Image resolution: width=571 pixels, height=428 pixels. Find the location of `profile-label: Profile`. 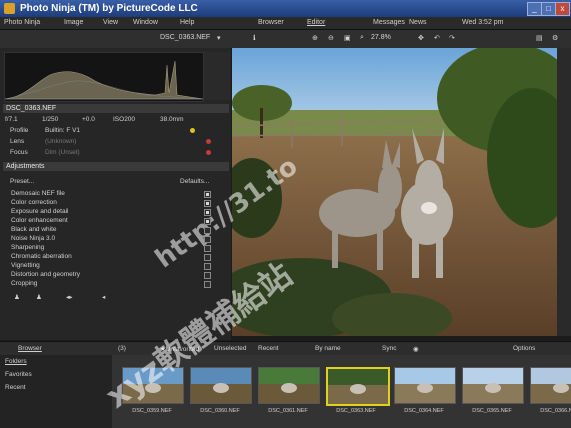

profile-label: Profile is located at coordinates (19, 130).